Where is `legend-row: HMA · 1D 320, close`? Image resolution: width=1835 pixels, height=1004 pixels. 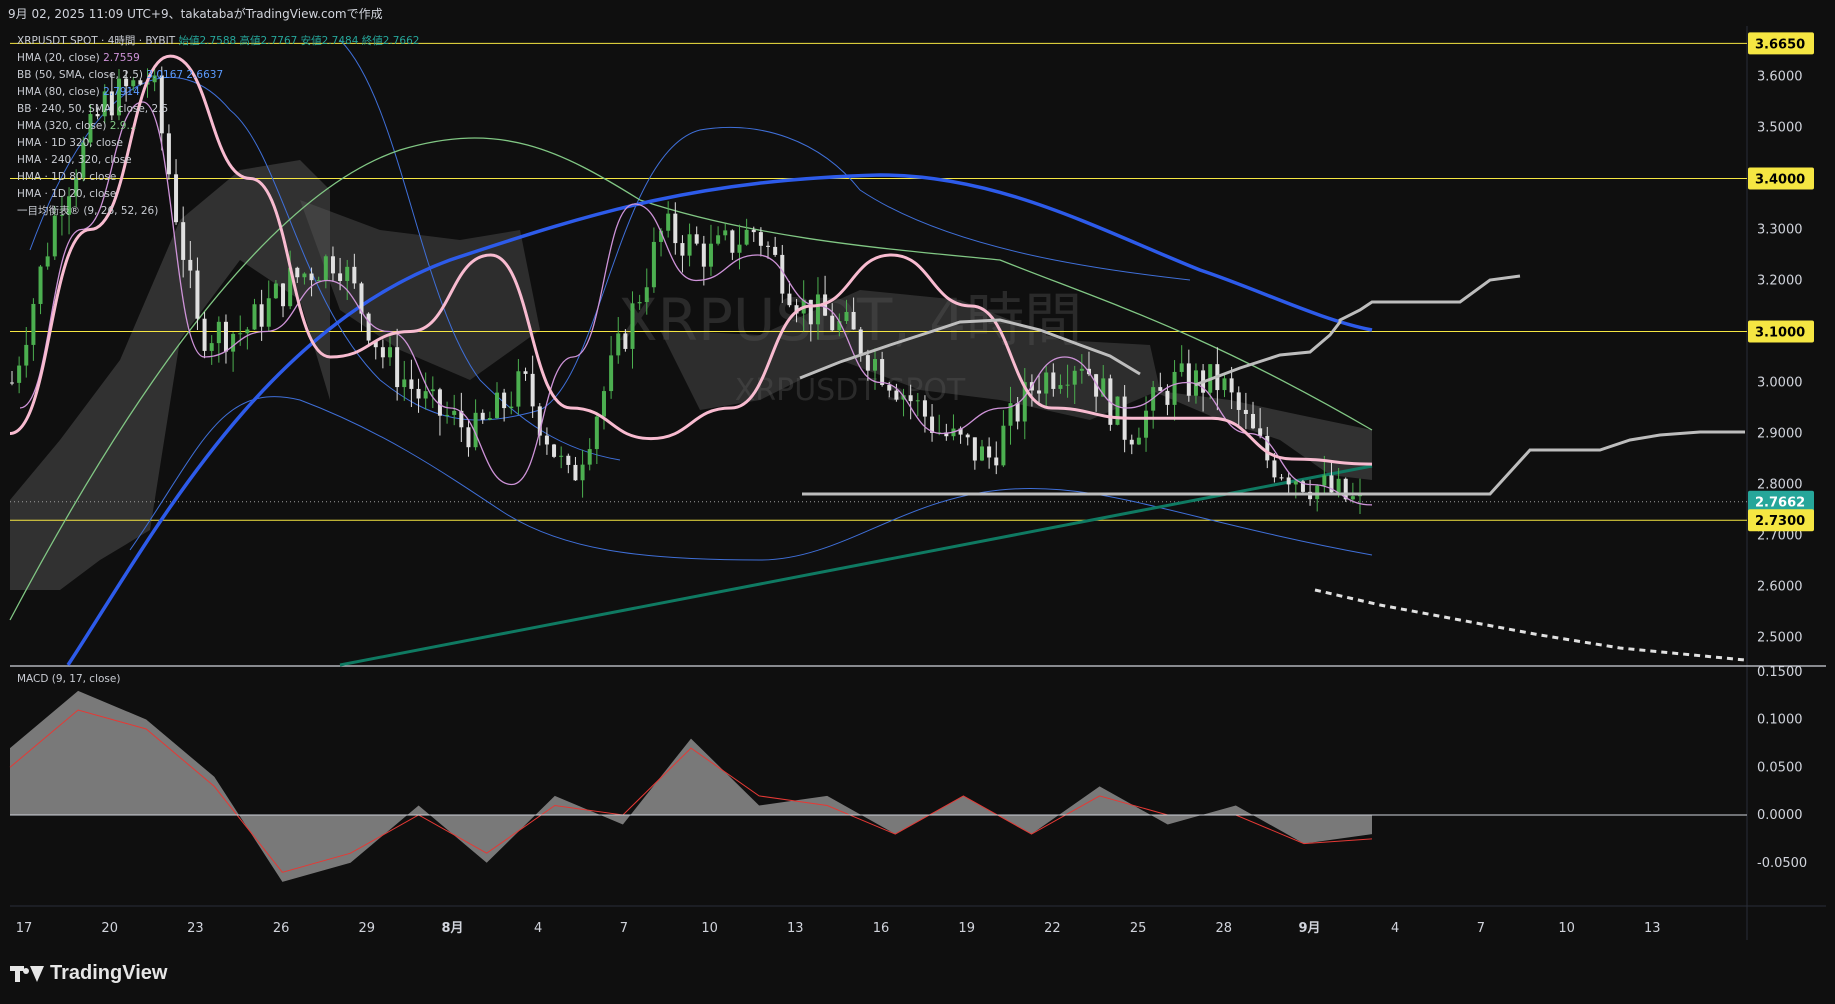
legend-row: HMA · 1D 320, close is located at coordinates (218, 143).